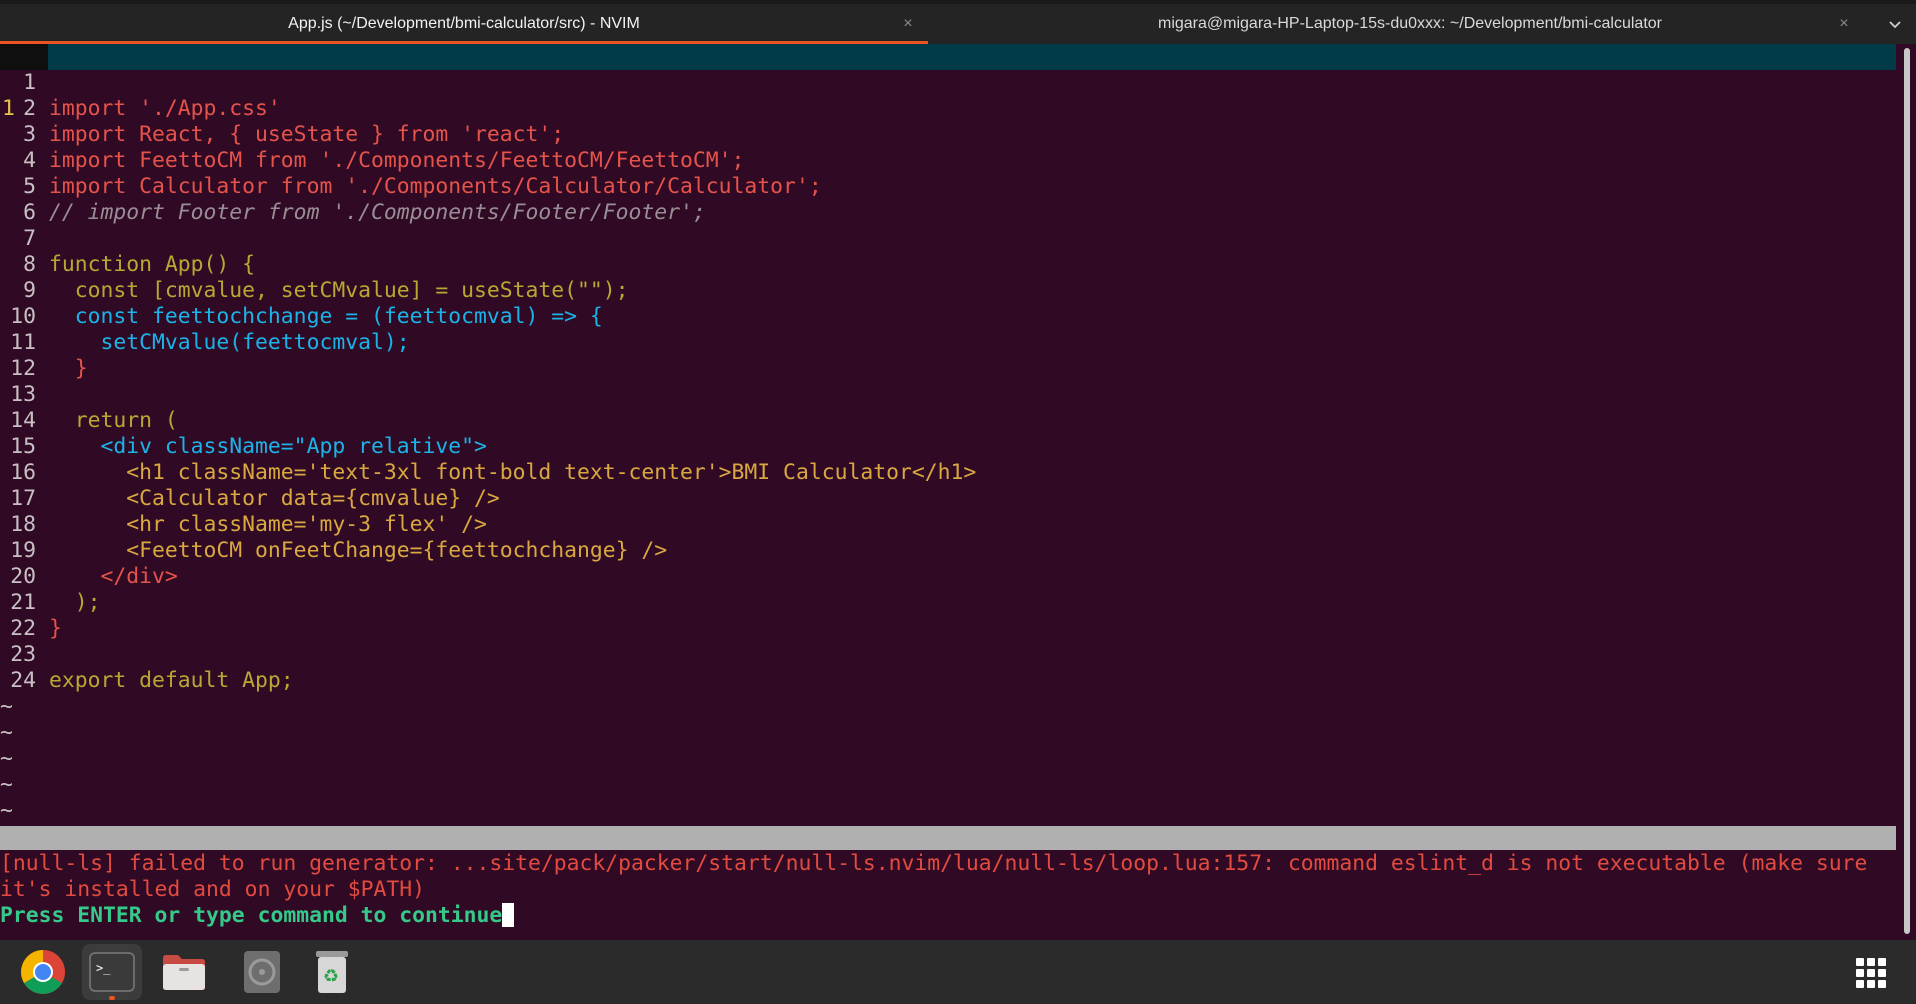 The height and width of the screenshot is (1004, 1916). I want to click on line-number: 14, so click(23, 420).